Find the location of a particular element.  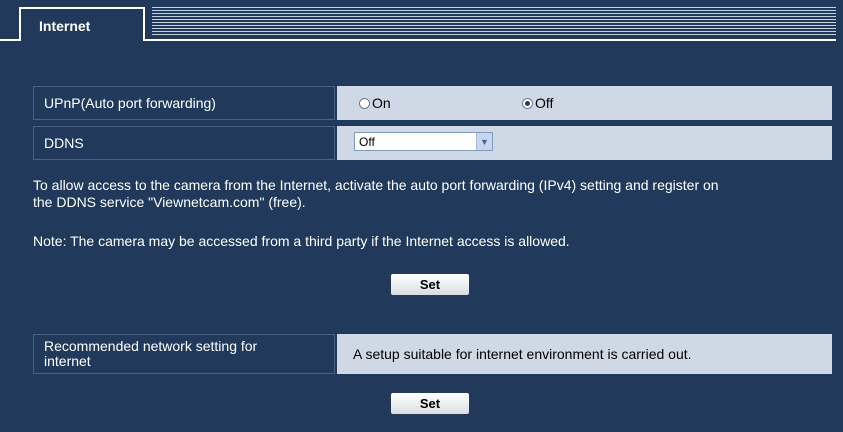

recommended-set-button: Set is located at coordinates (430, 403).